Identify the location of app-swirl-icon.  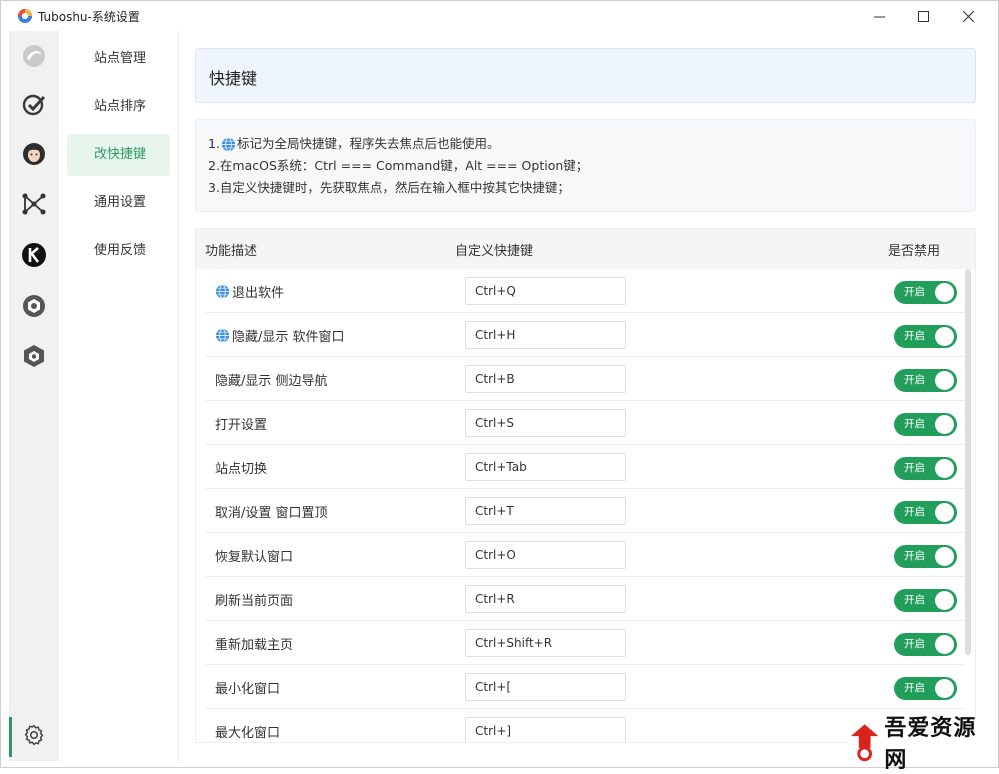
(34, 56).